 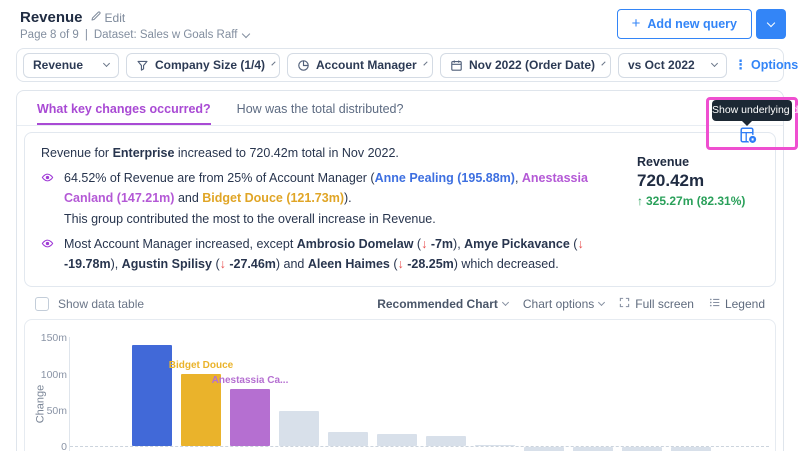 What do you see at coordinates (51, 17) in the screenshot?
I see `page-title: Revenue` at bounding box center [51, 17].